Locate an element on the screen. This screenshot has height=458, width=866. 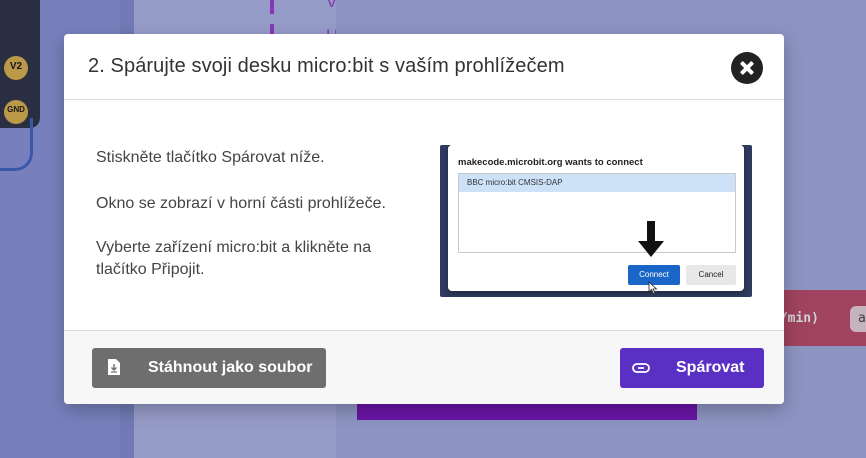
pair-button: Spárovat is located at coordinates (692, 368).